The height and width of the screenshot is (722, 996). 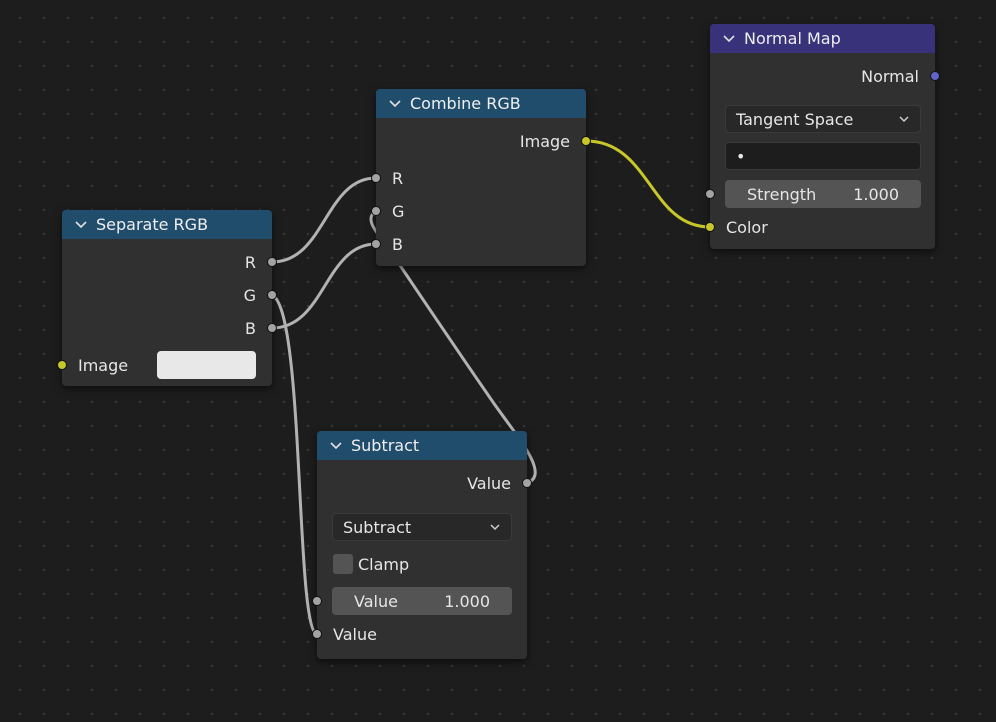 I want to click on operation-dropdown: Subtract, so click(x=422, y=527).